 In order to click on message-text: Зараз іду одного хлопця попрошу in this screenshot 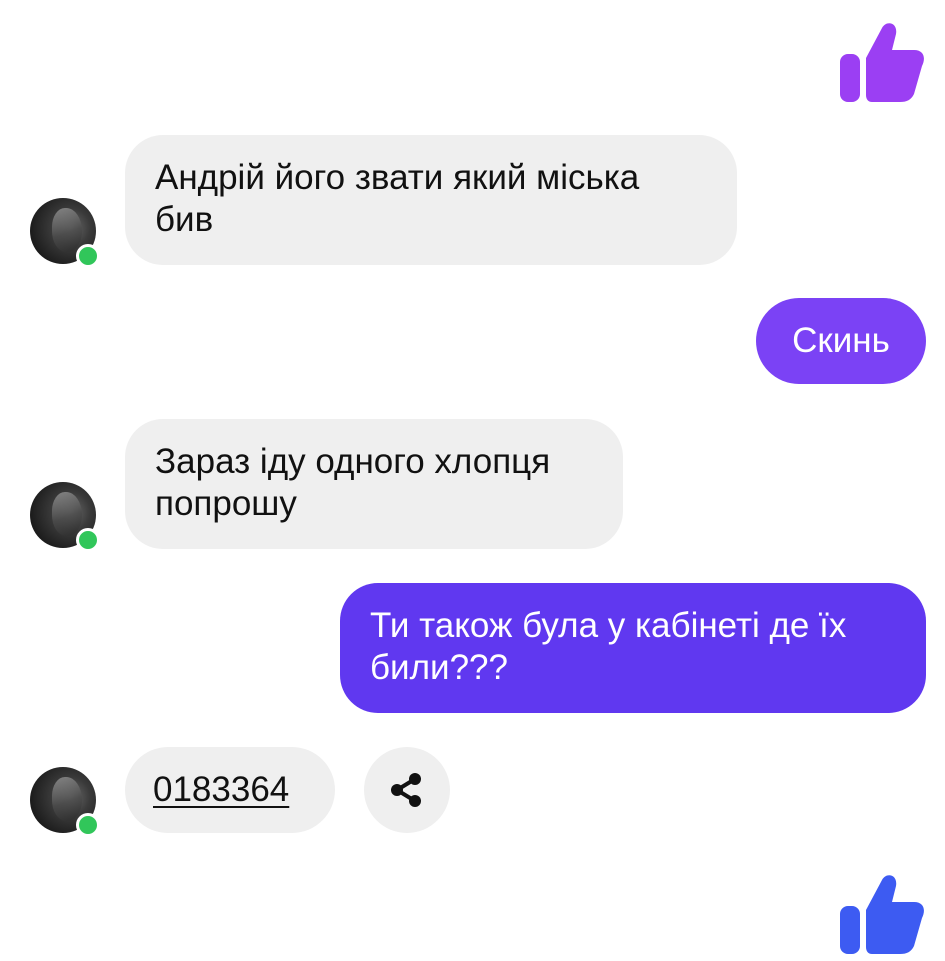, I will do `click(353, 482)`.